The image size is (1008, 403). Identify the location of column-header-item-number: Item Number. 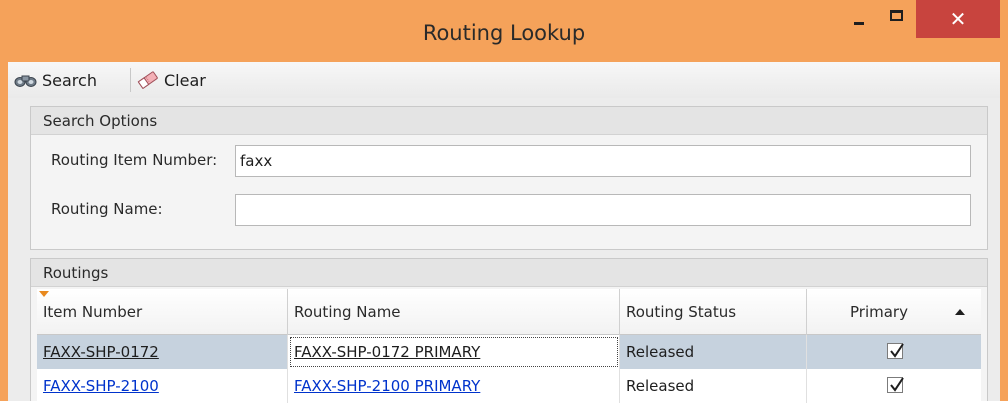
(162, 312).